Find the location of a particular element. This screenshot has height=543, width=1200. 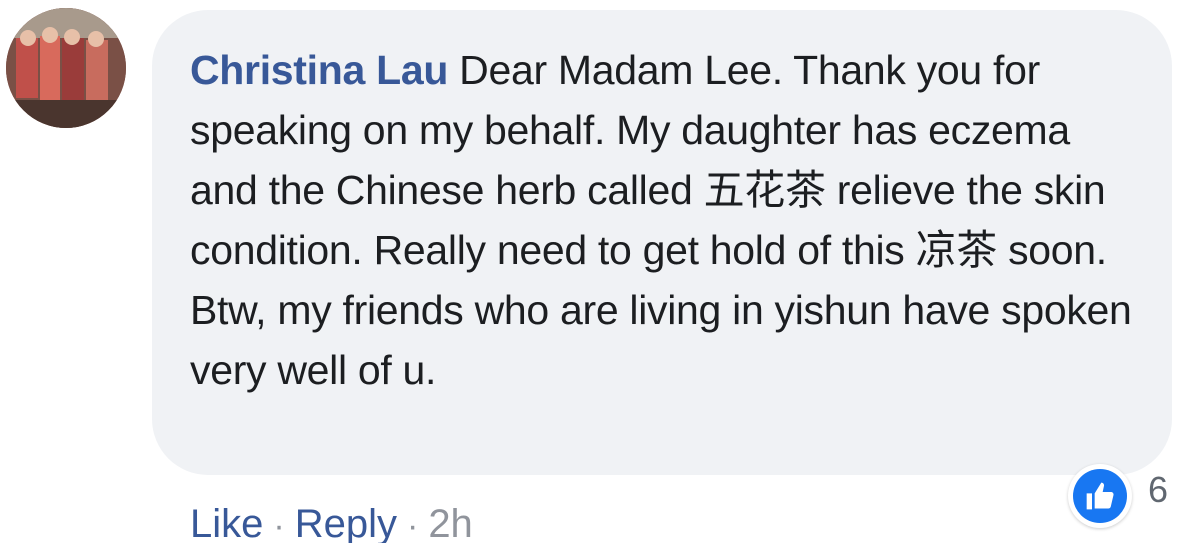

reaction-count: 6 is located at coordinates (1158, 489).